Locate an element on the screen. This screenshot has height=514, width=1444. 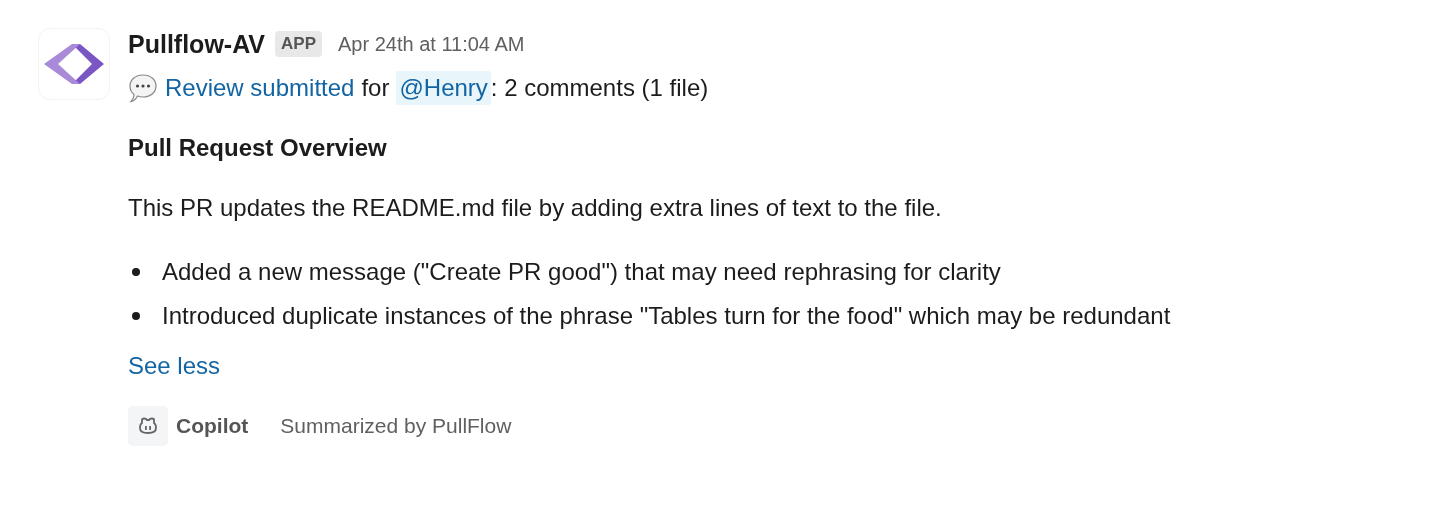
footer-note: Summarized by PullFlow is located at coordinates (396, 426).